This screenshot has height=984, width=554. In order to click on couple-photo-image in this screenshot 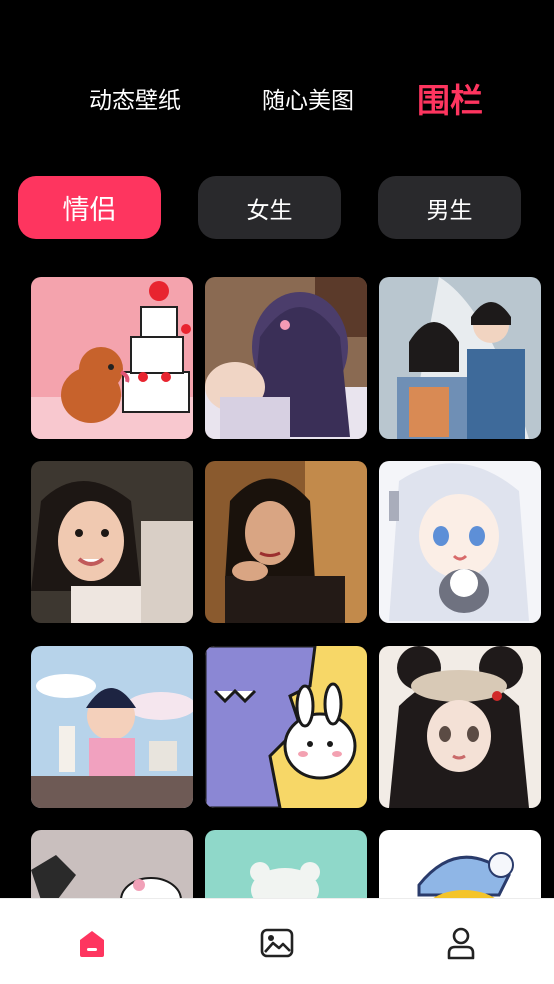, I will do `click(460, 358)`.